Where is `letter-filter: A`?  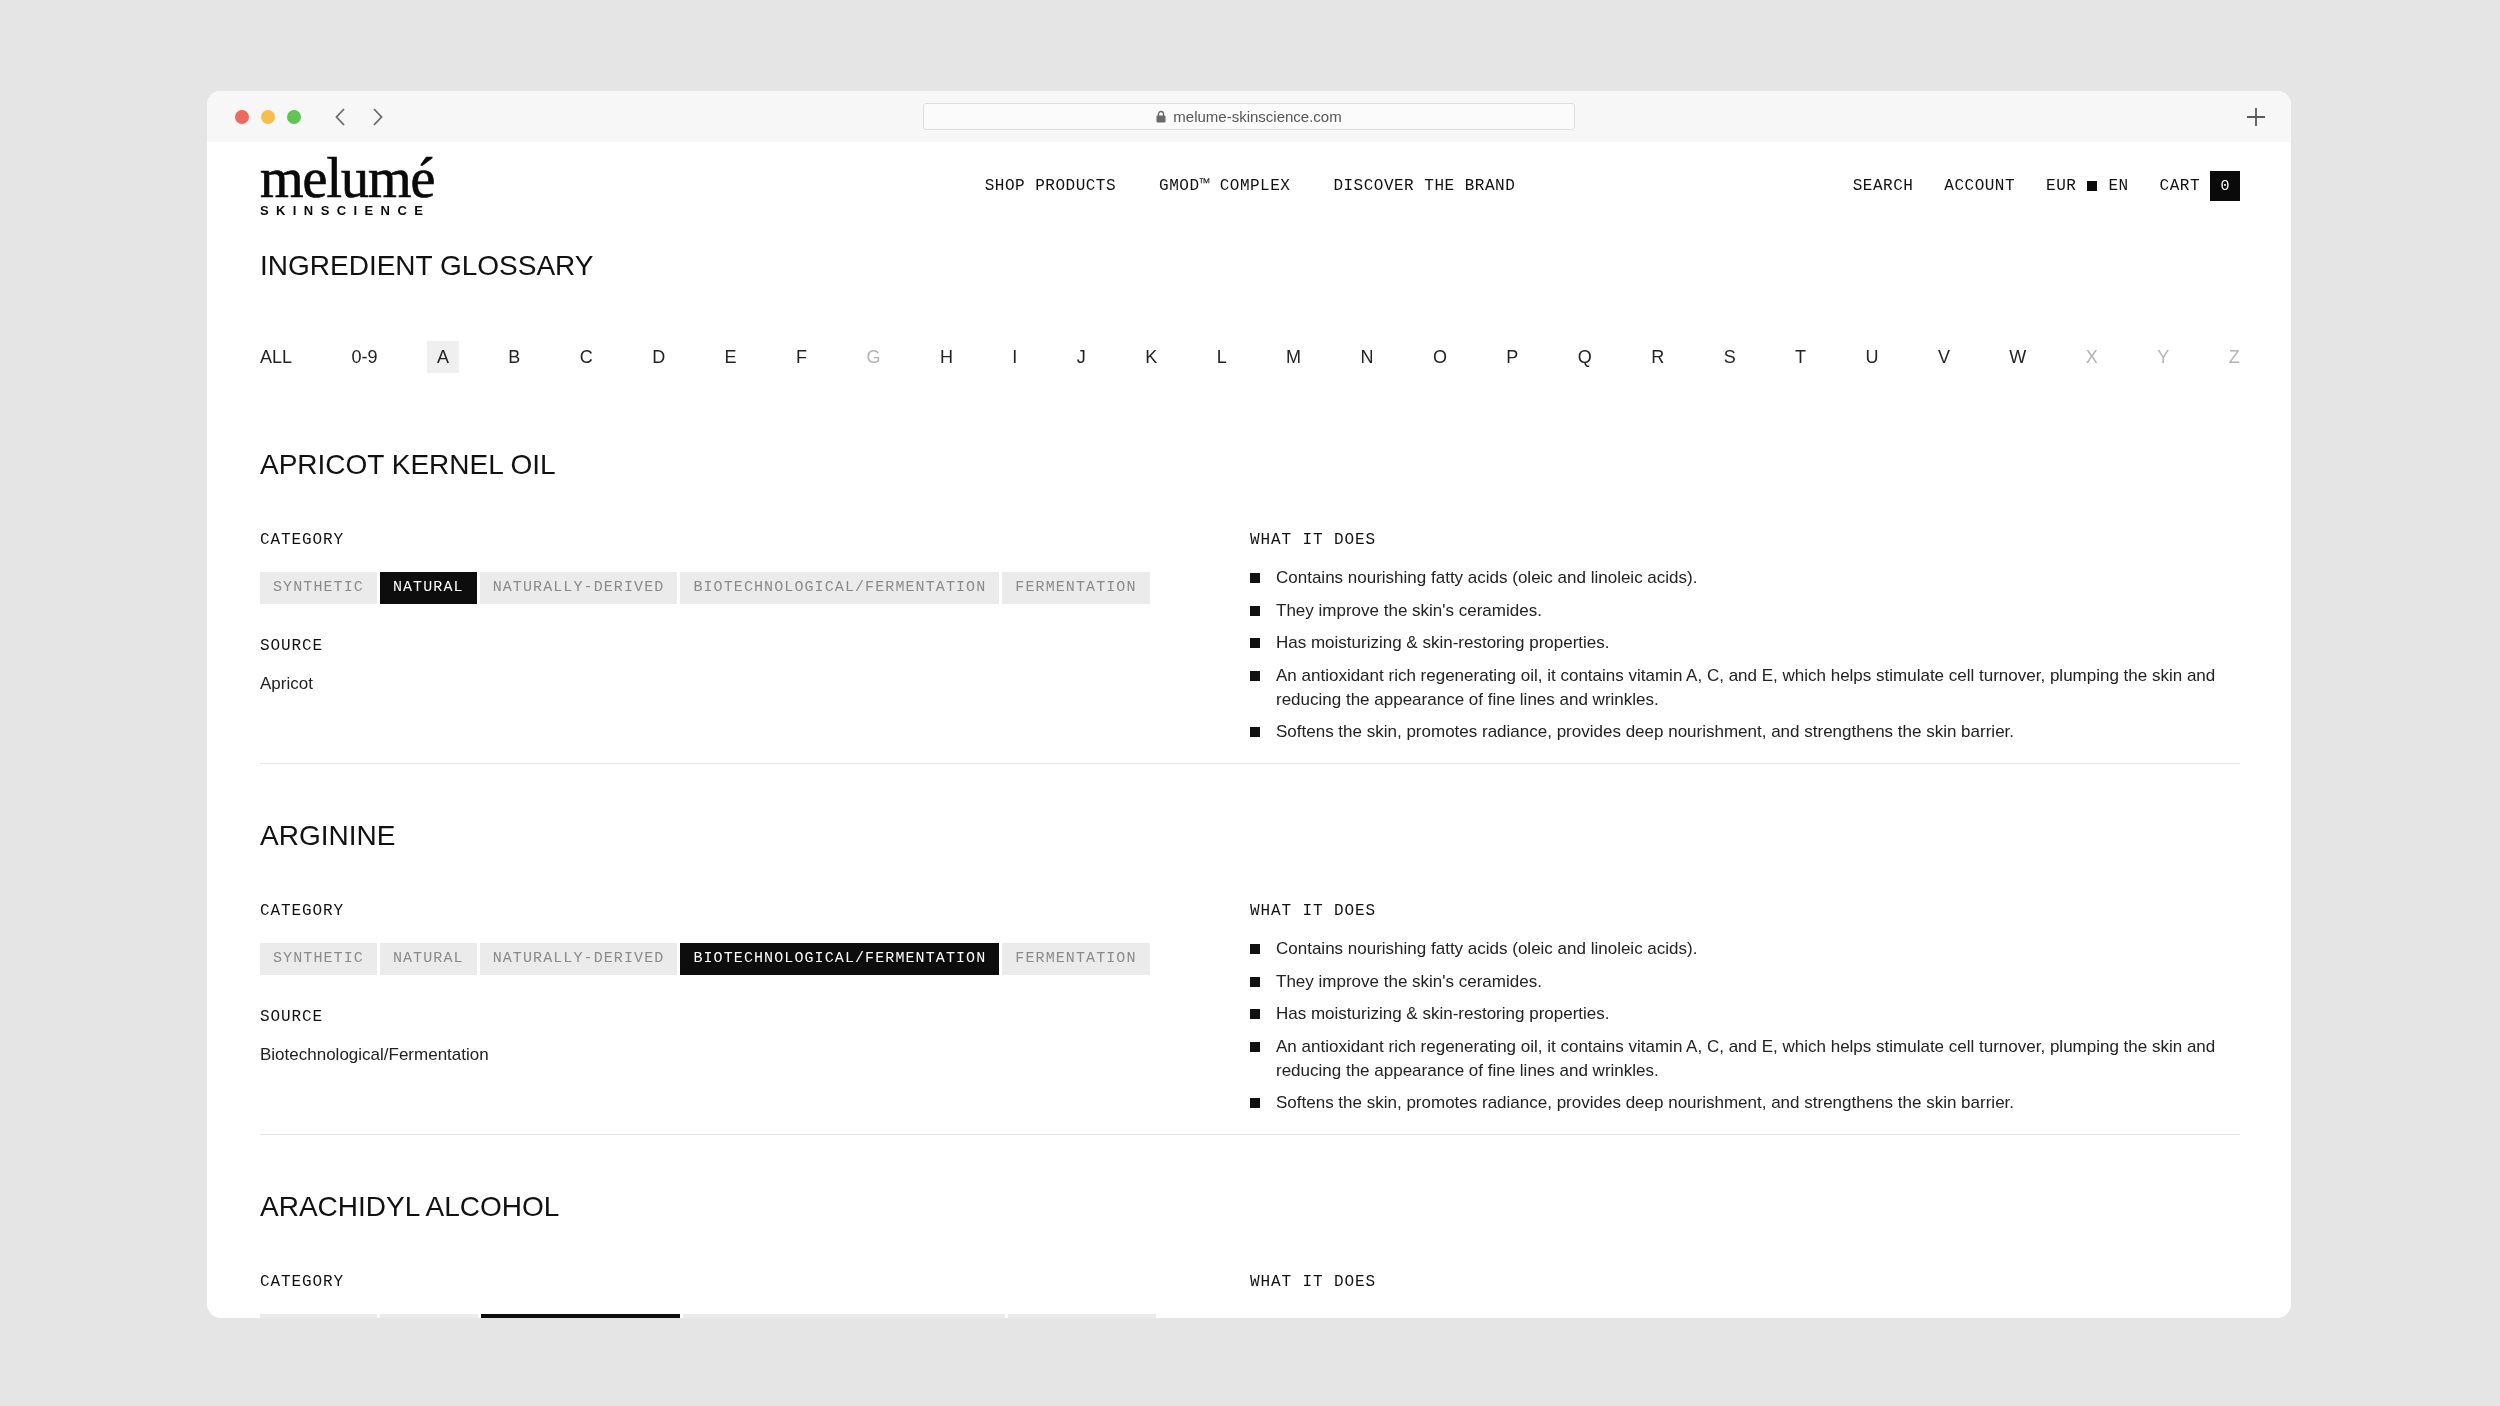 letter-filter: A is located at coordinates (442, 357).